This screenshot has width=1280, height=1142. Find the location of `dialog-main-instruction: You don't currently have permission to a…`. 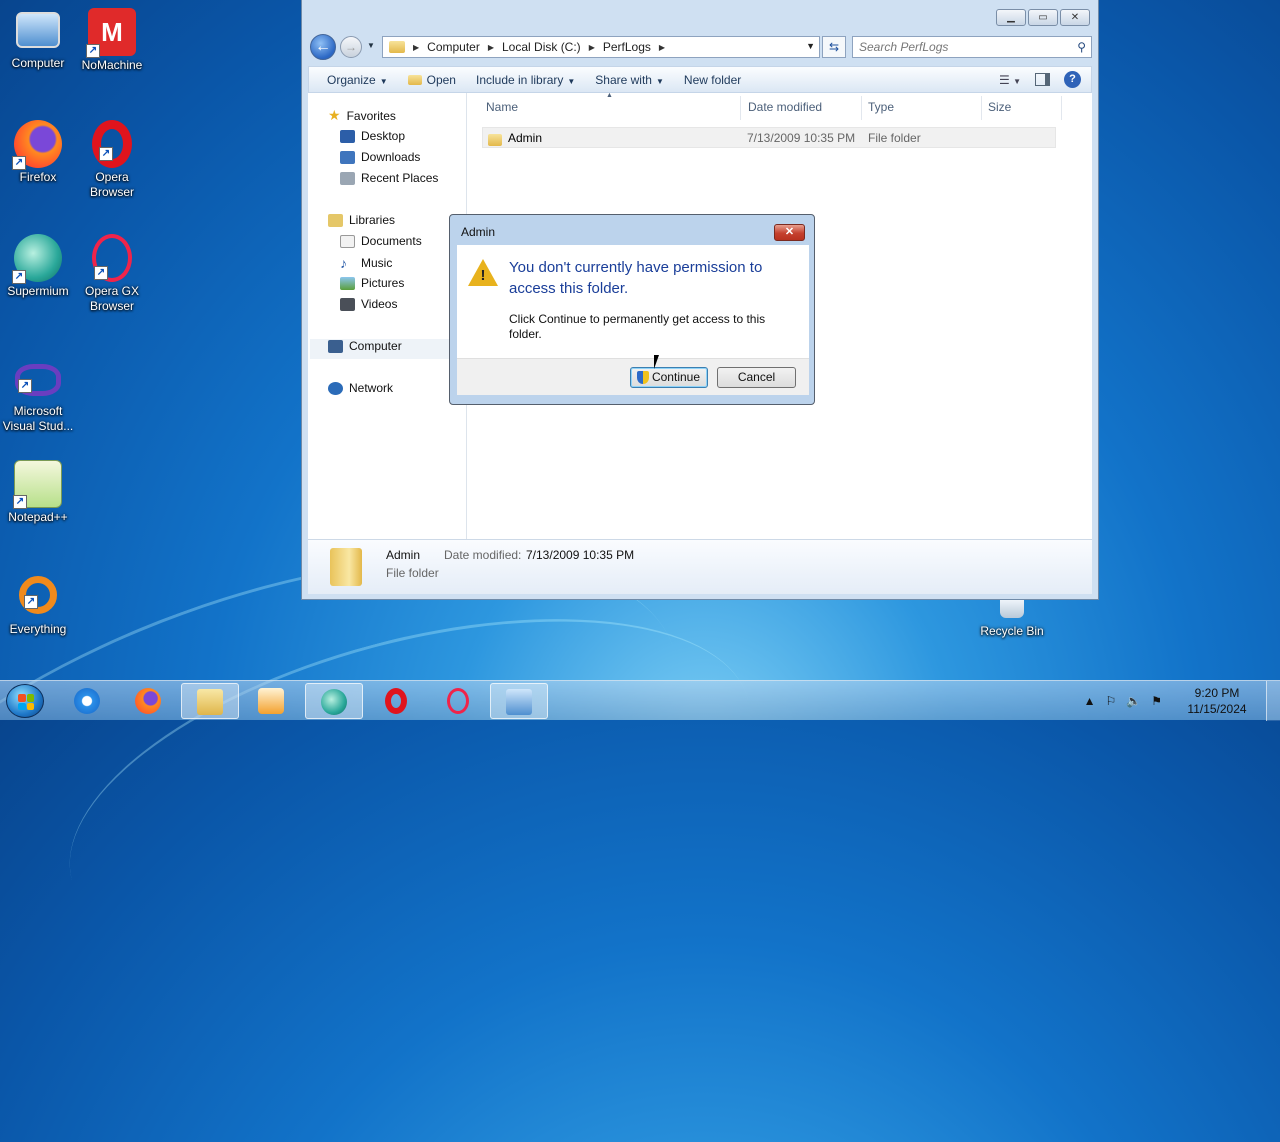

dialog-main-instruction: You don't currently have permission to a… is located at coordinates (636, 278).